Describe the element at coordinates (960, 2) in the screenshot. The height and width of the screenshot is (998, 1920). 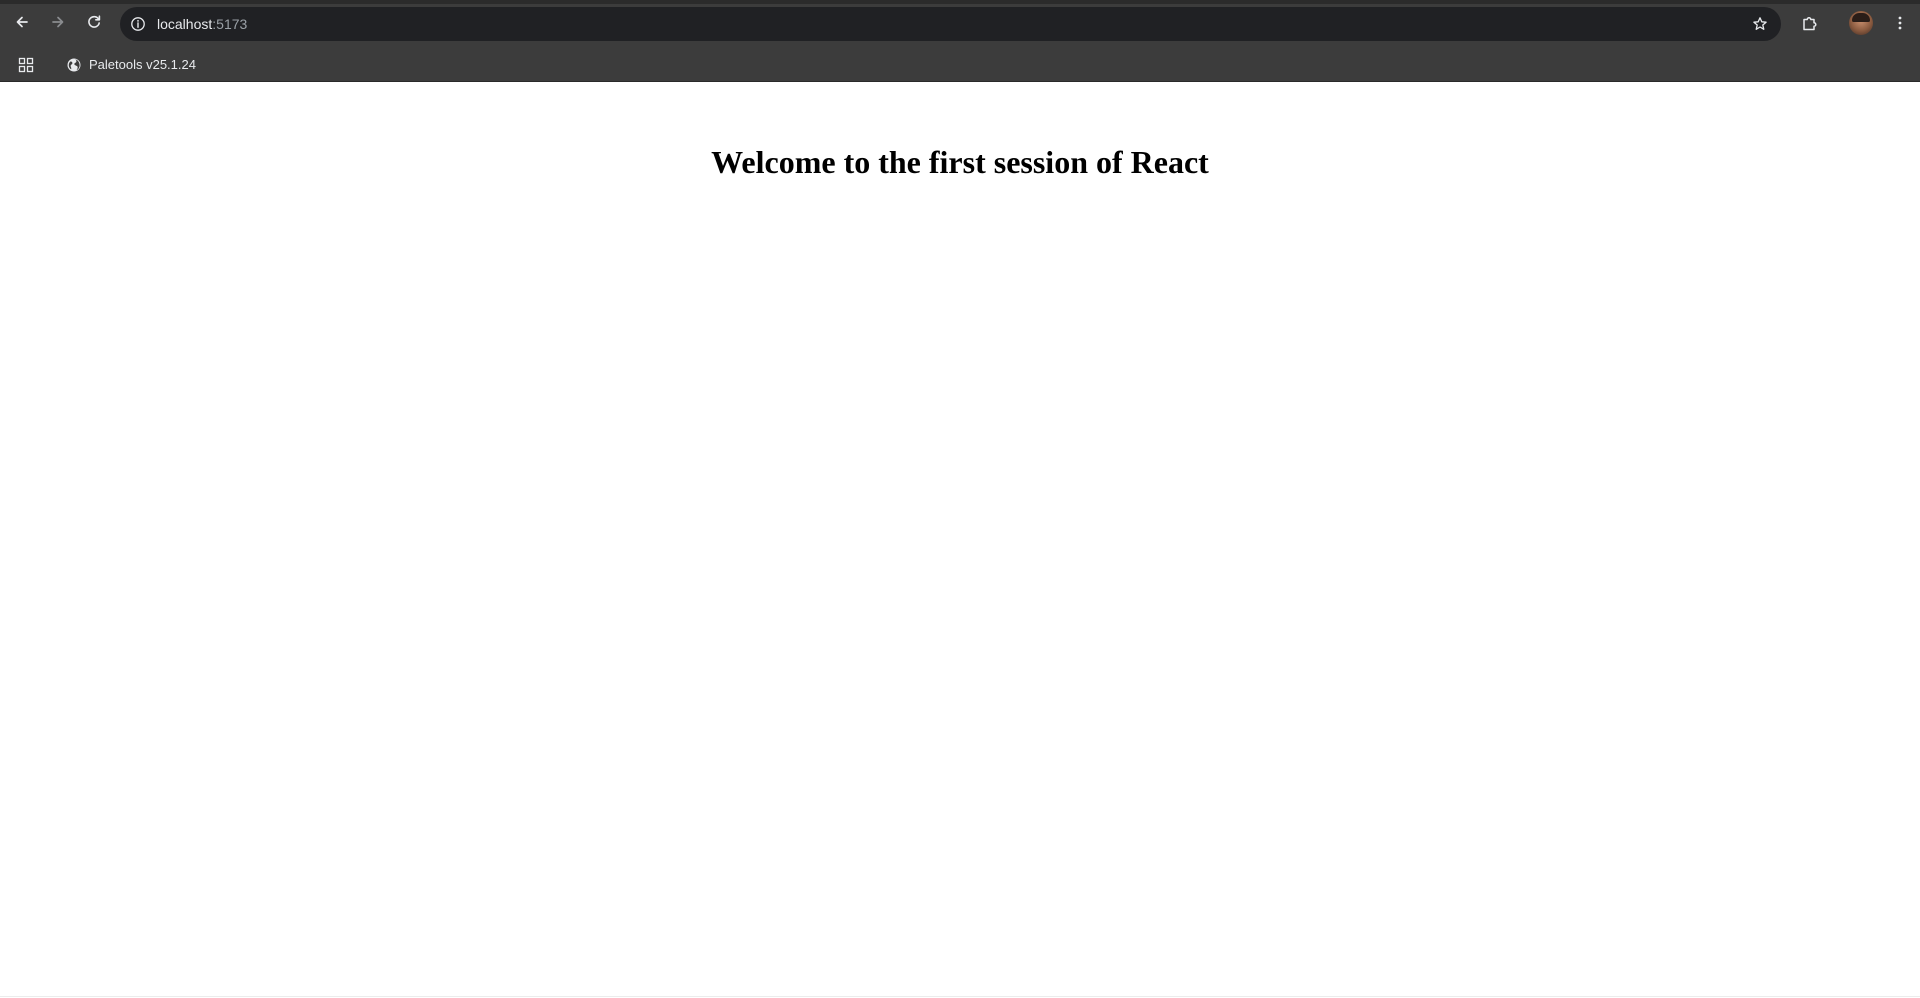
I see `tab-strip-edge` at that location.